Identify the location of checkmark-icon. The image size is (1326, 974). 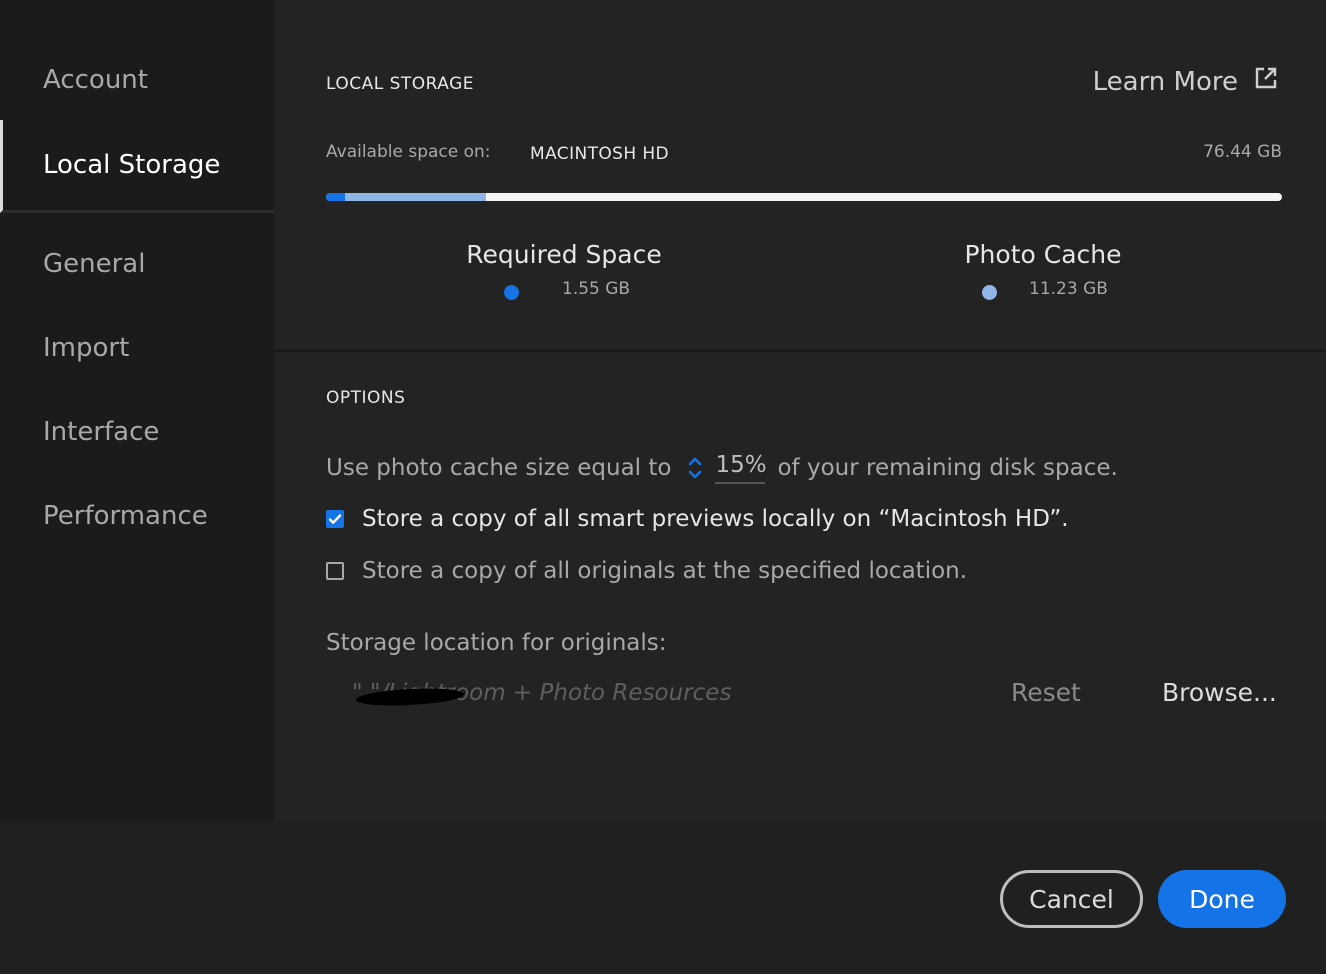
(335, 519).